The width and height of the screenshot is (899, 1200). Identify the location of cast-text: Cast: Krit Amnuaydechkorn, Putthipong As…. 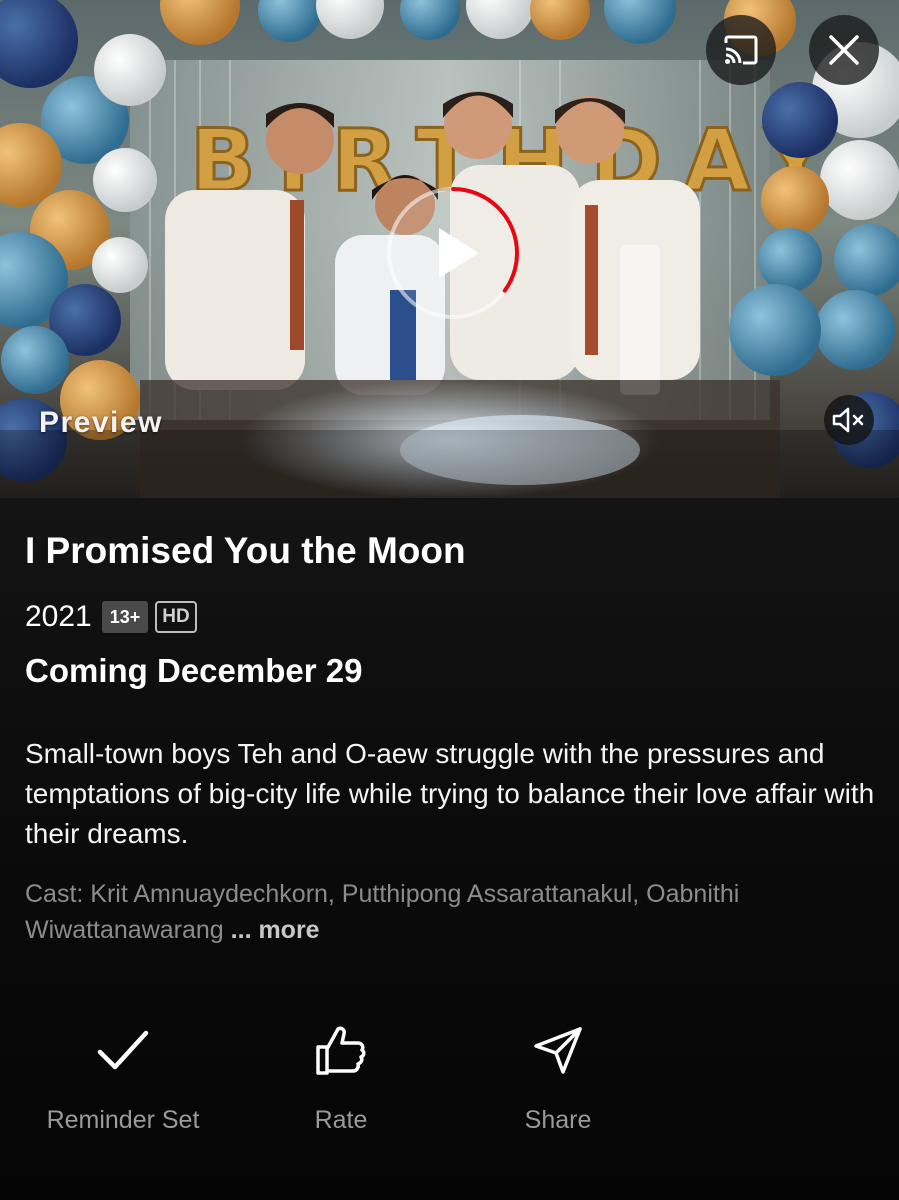
(382, 912).